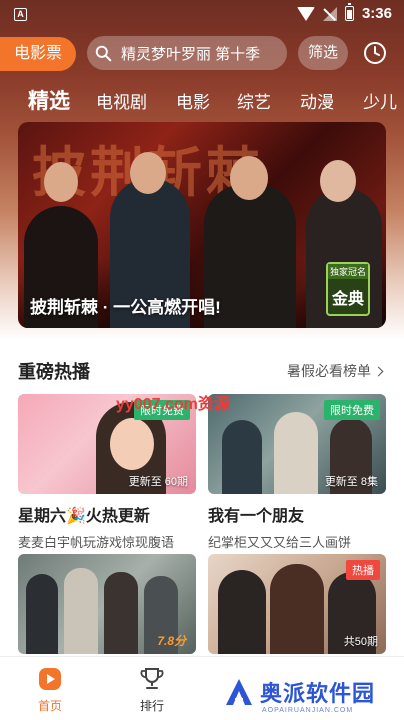 This screenshot has width=404, height=720. Describe the element at coordinates (329, 13) in the screenshot. I see `signal-icon` at that location.